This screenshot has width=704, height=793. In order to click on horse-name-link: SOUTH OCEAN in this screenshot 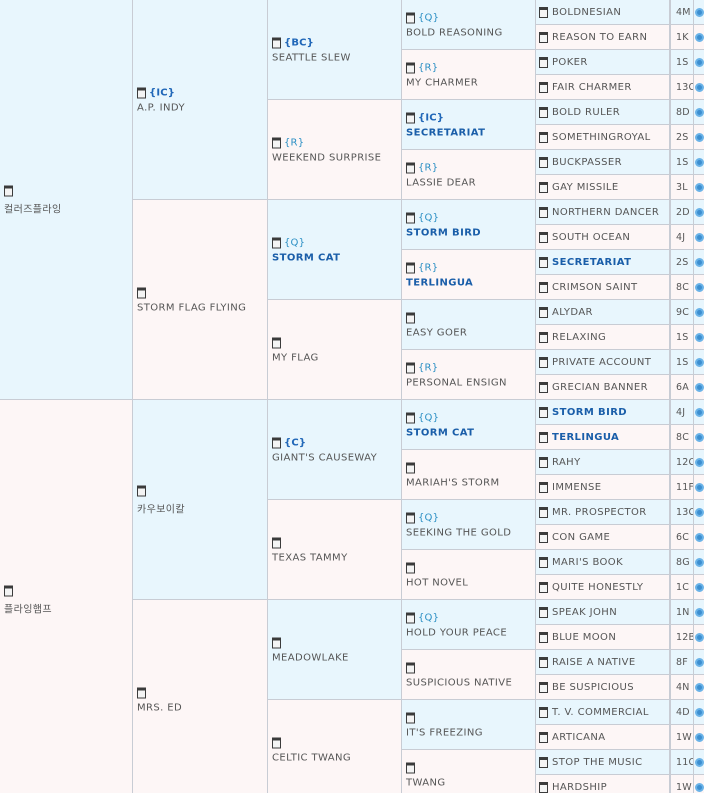, I will do `click(591, 237)`.